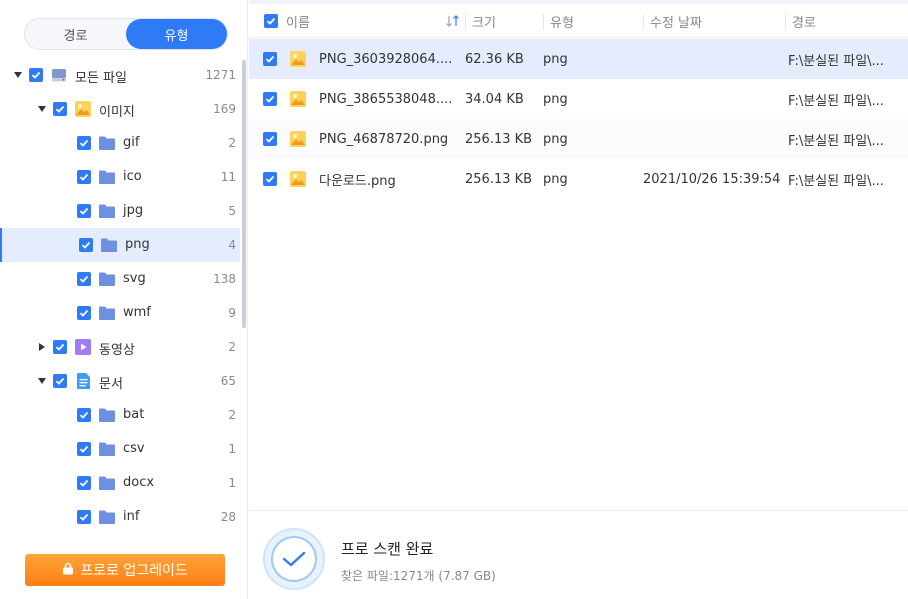  What do you see at coordinates (712, 179) in the screenshot?
I see `file-modified: 2021/10/26 15:39:54` at bounding box center [712, 179].